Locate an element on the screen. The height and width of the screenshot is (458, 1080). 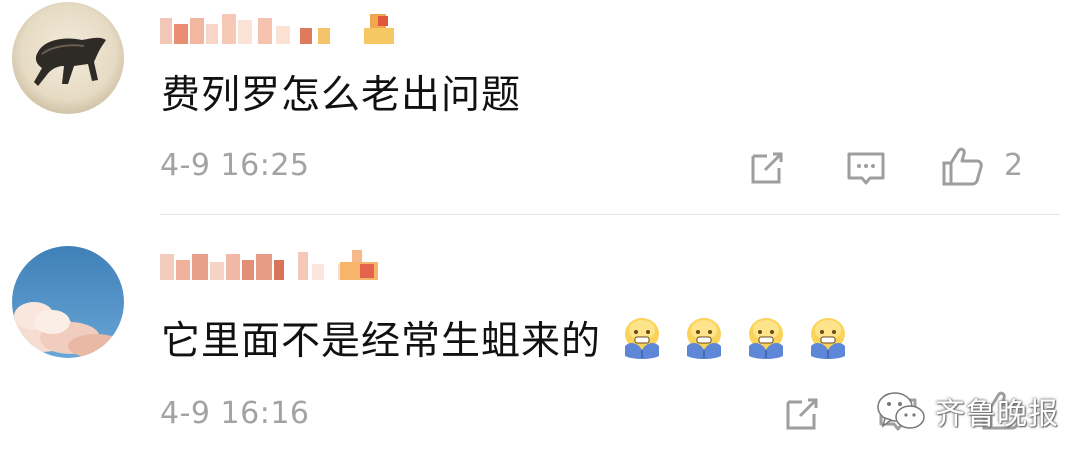
comment-text: 它里面不是经常生蛆来的 is located at coordinates (505, 341).